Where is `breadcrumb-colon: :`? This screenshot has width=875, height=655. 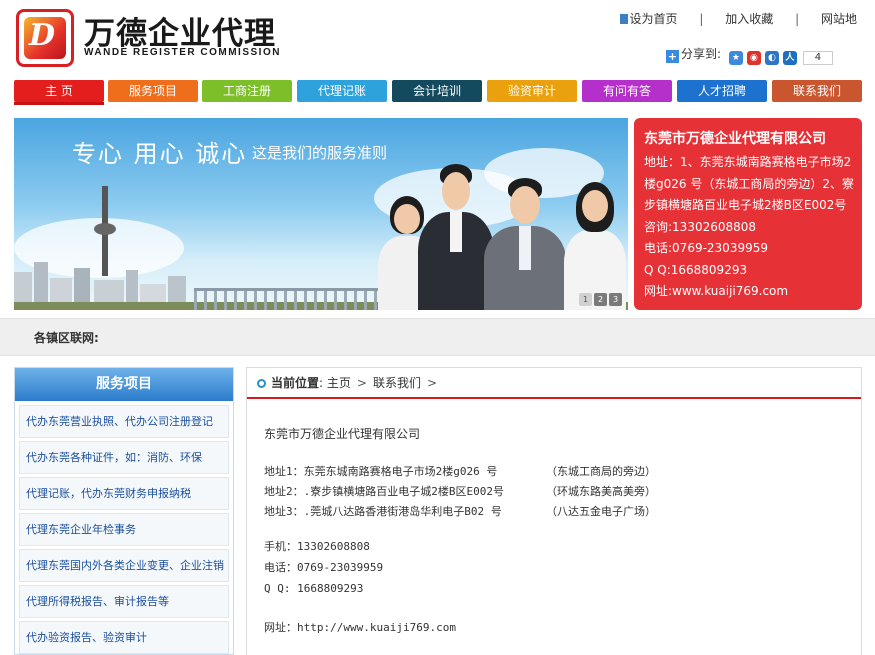 breadcrumb-colon: : is located at coordinates (321, 383).